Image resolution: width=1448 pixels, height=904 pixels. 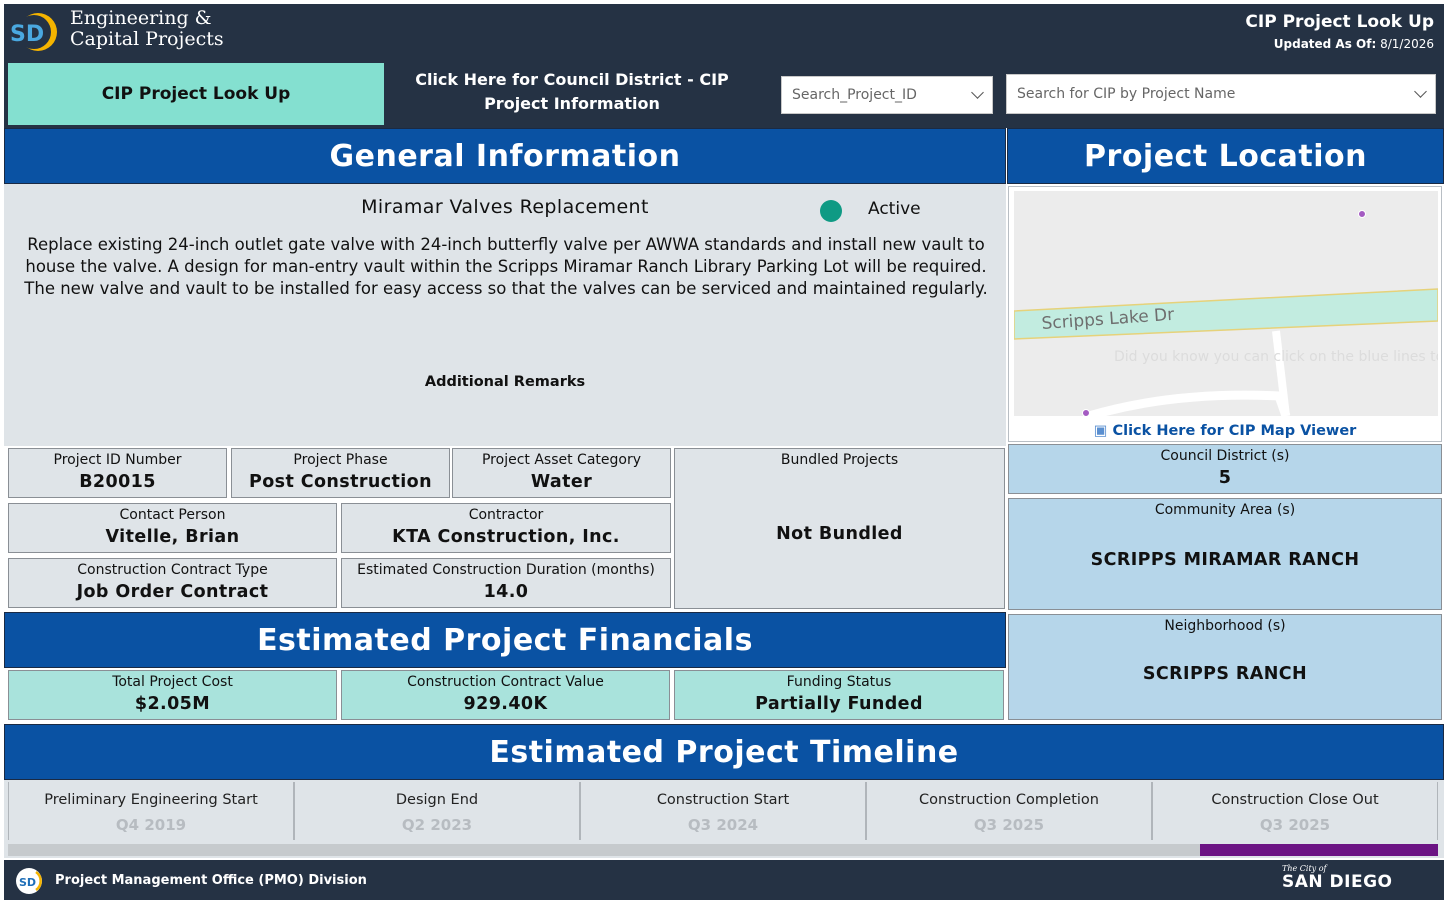 What do you see at coordinates (723, 800) in the screenshot?
I see `timeline-label: Construction Start` at bounding box center [723, 800].